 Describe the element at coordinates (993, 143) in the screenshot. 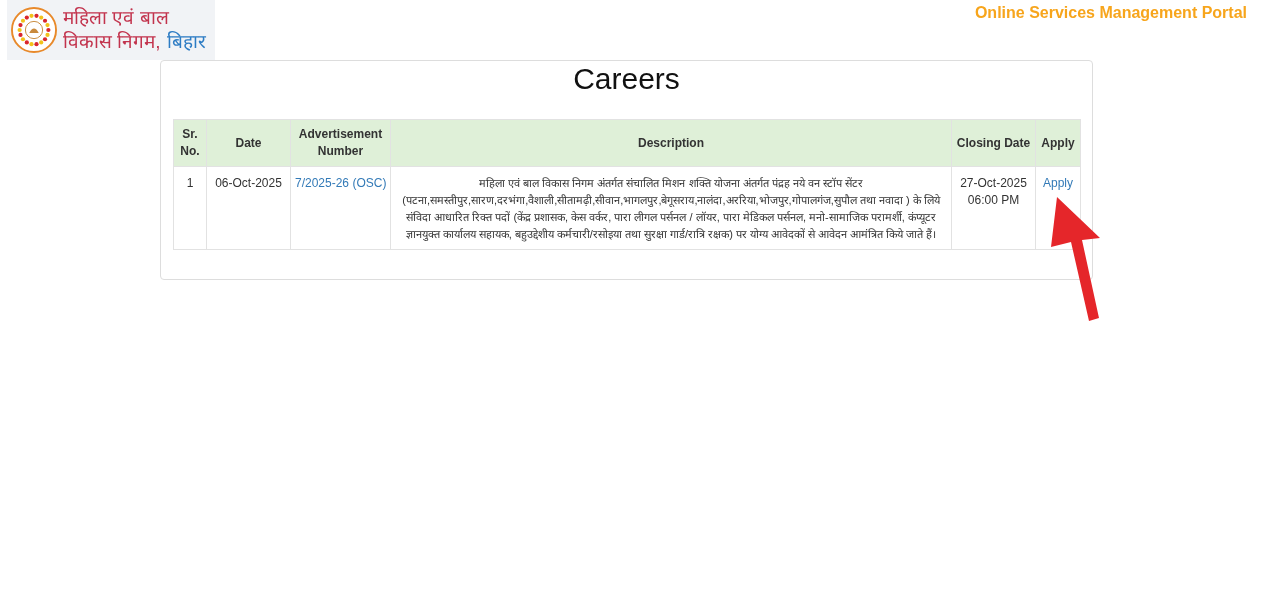

I see `column-header: Closing Date` at that location.